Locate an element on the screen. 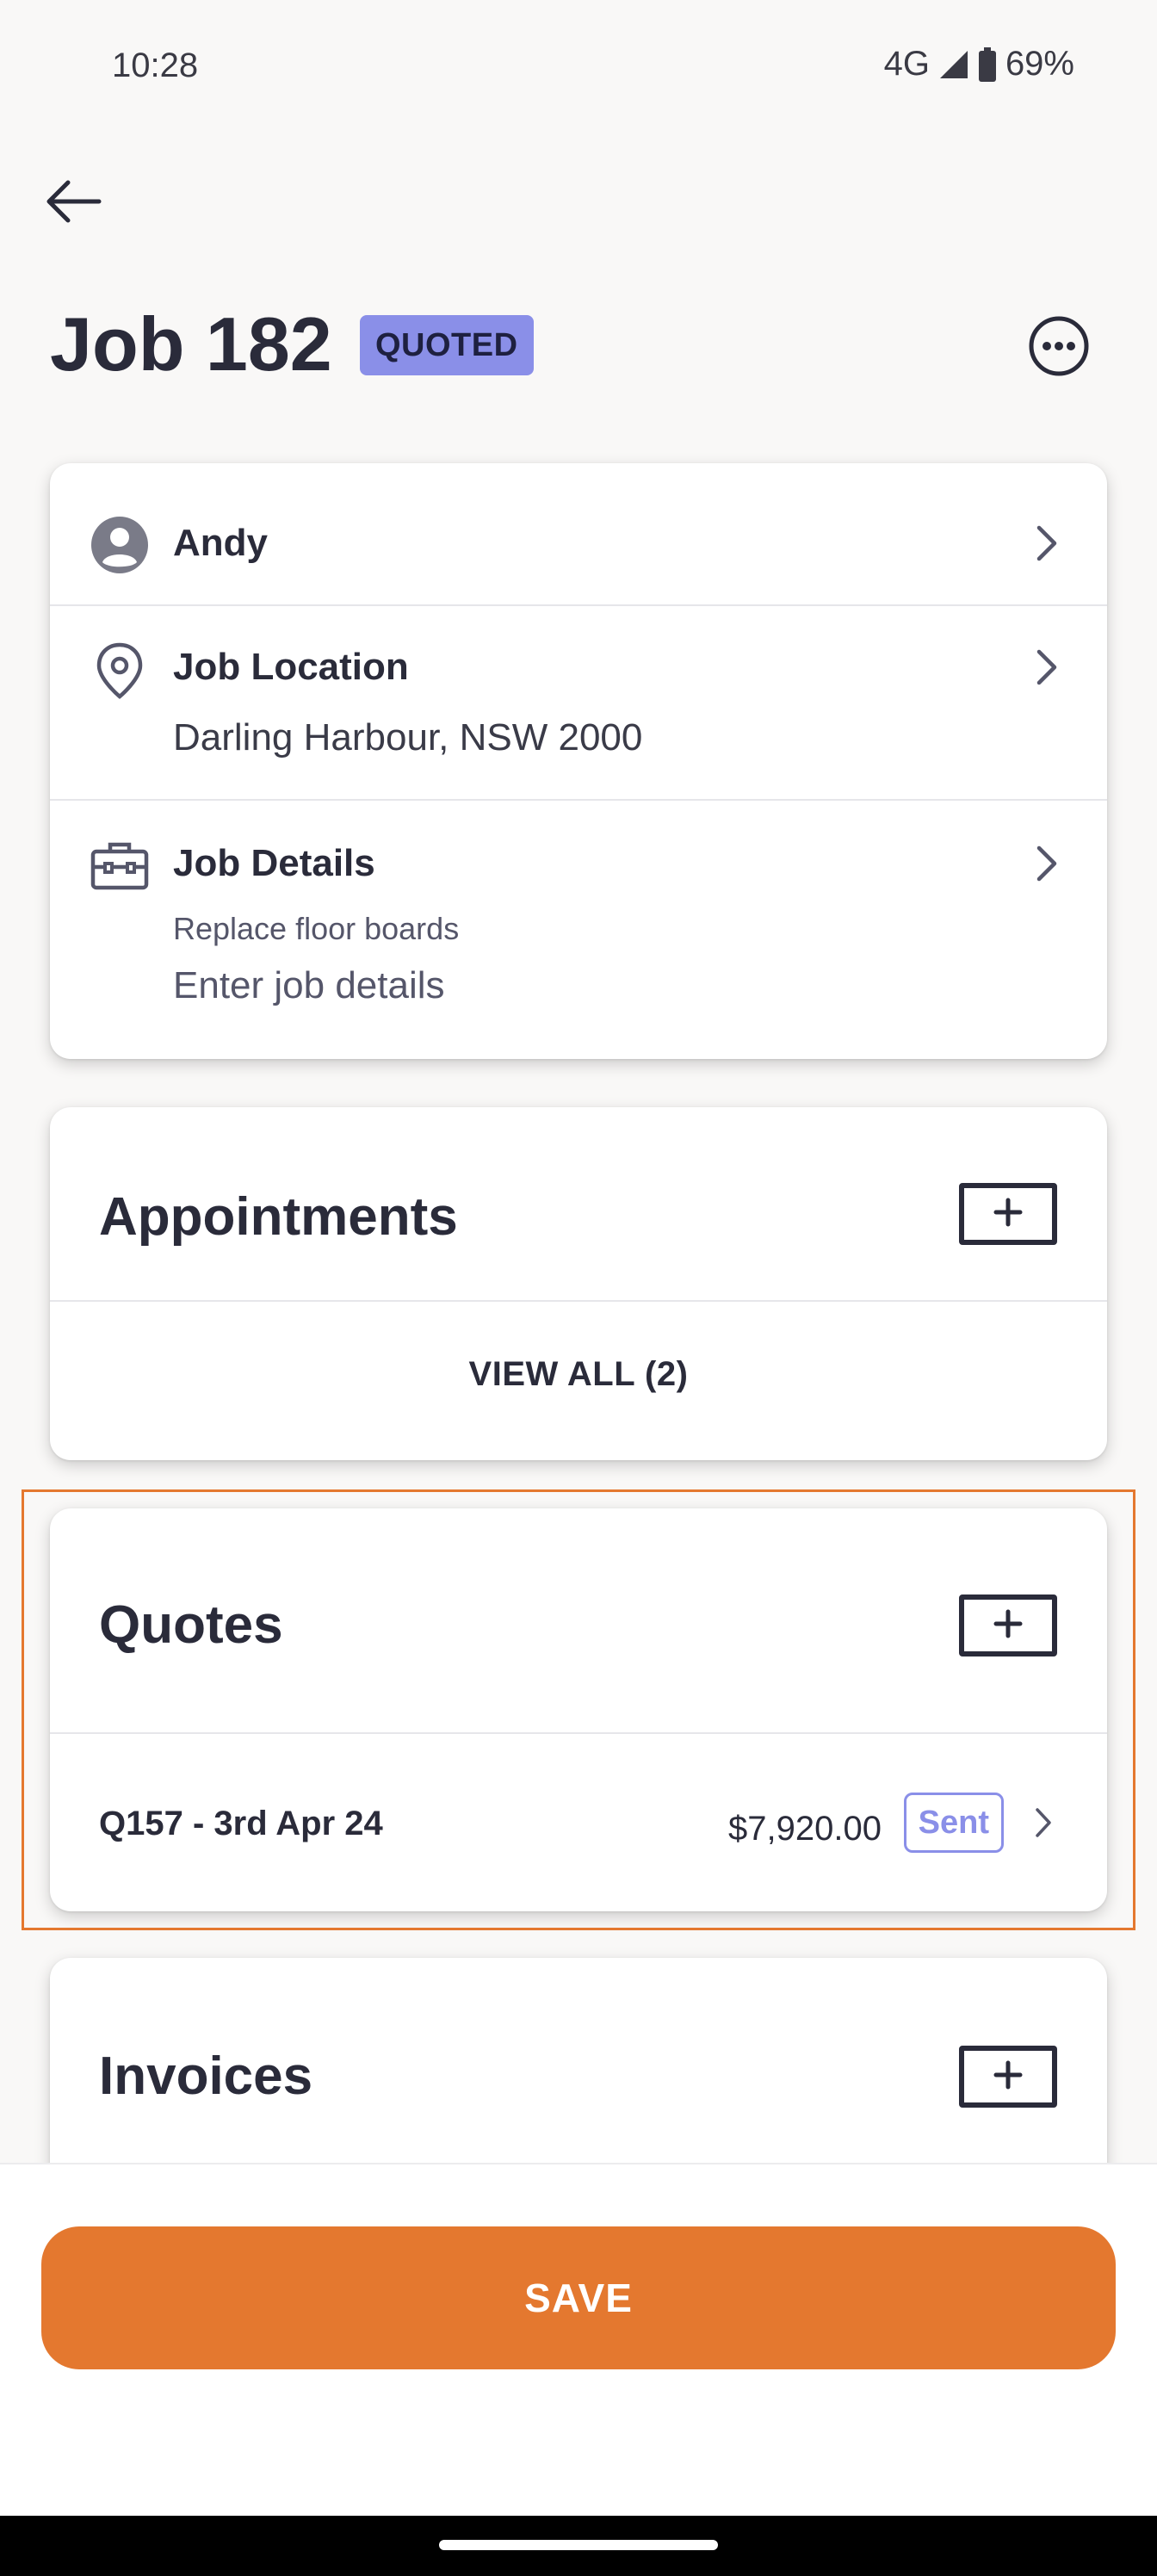 Image resolution: width=1157 pixels, height=2576 pixels. back-arrow-icon is located at coordinates (73, 204).